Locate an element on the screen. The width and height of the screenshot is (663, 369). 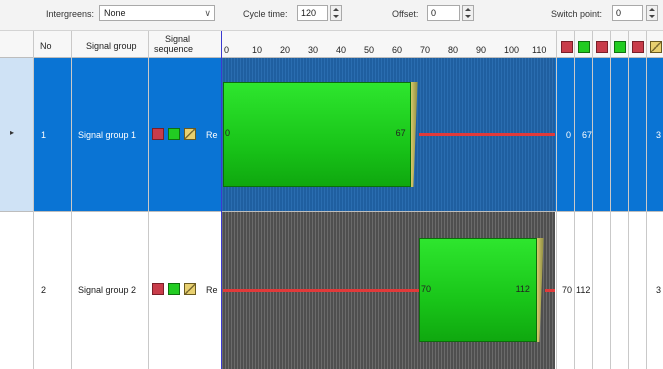
column-header-signal-line2: sequence is located at coordinates (173, 49).